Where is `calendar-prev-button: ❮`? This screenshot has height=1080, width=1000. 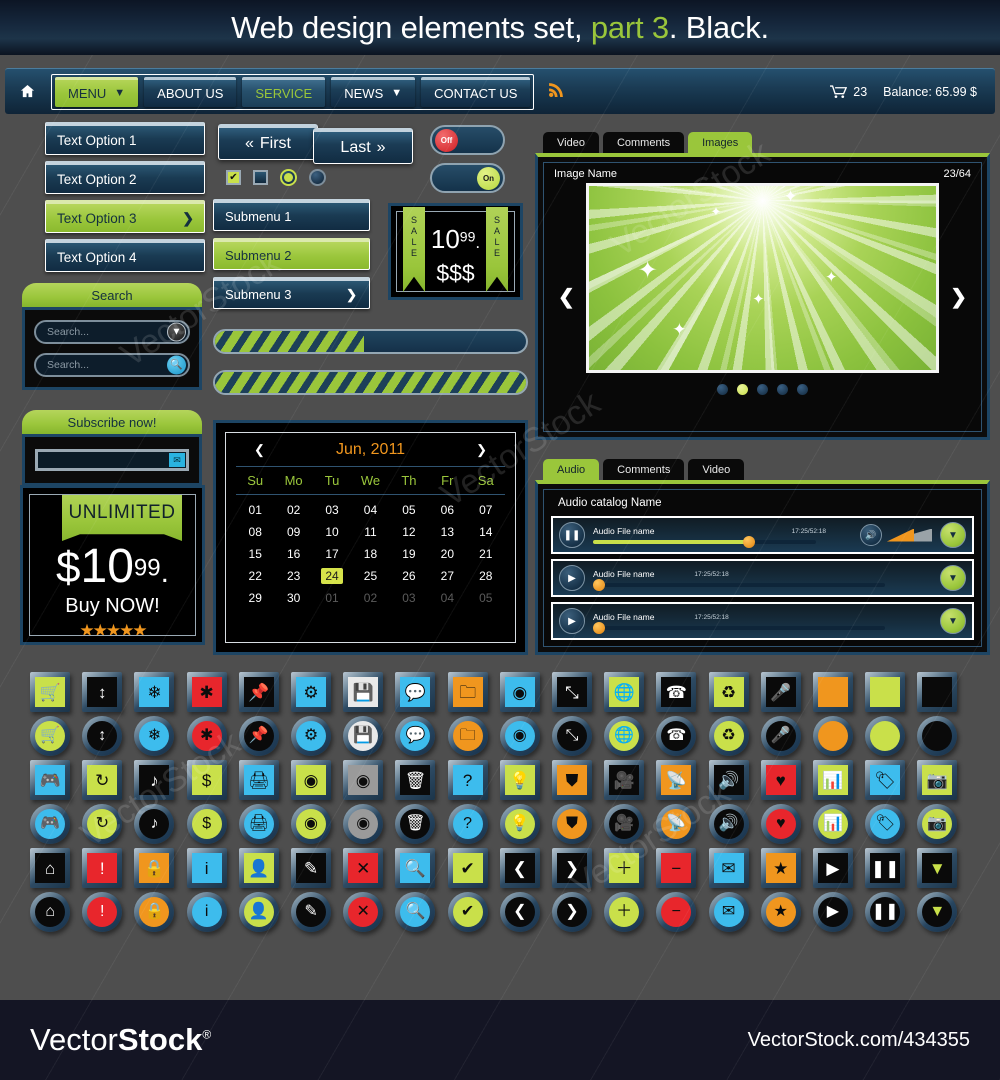
calendar-prev-button: ❮ is located at coordinates (259, 450).